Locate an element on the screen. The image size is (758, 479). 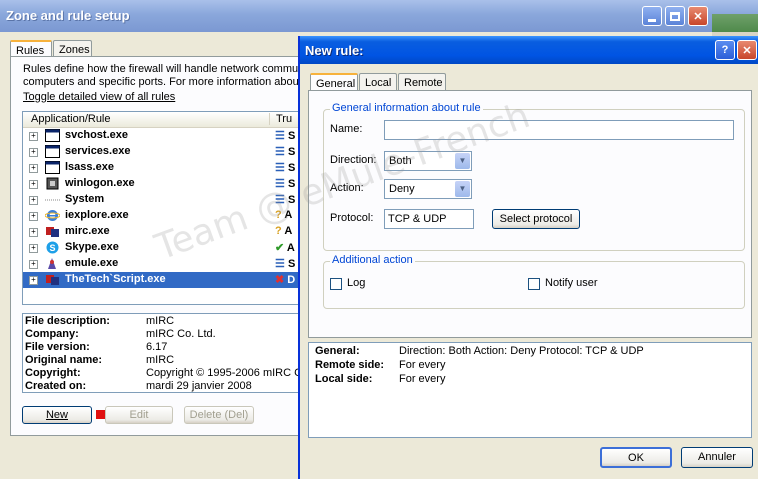
summary-row: Local side: For every is located at coordinates (380, 379).